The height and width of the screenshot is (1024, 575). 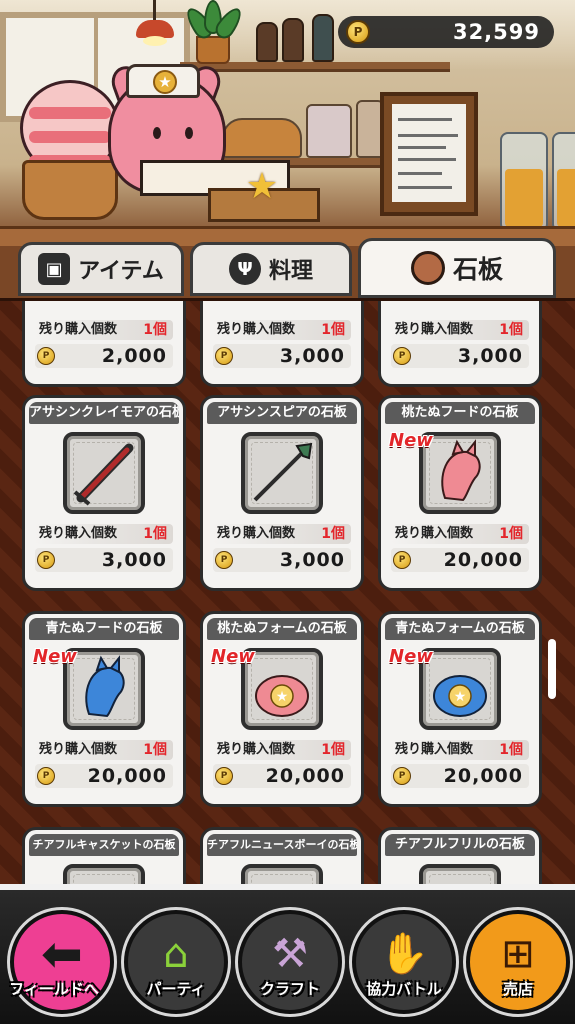 What do you see at coordinates (282, 413) in the screenshot?
I see `item-name: アサシンスピアの石板` at bounding box center [282, 413].